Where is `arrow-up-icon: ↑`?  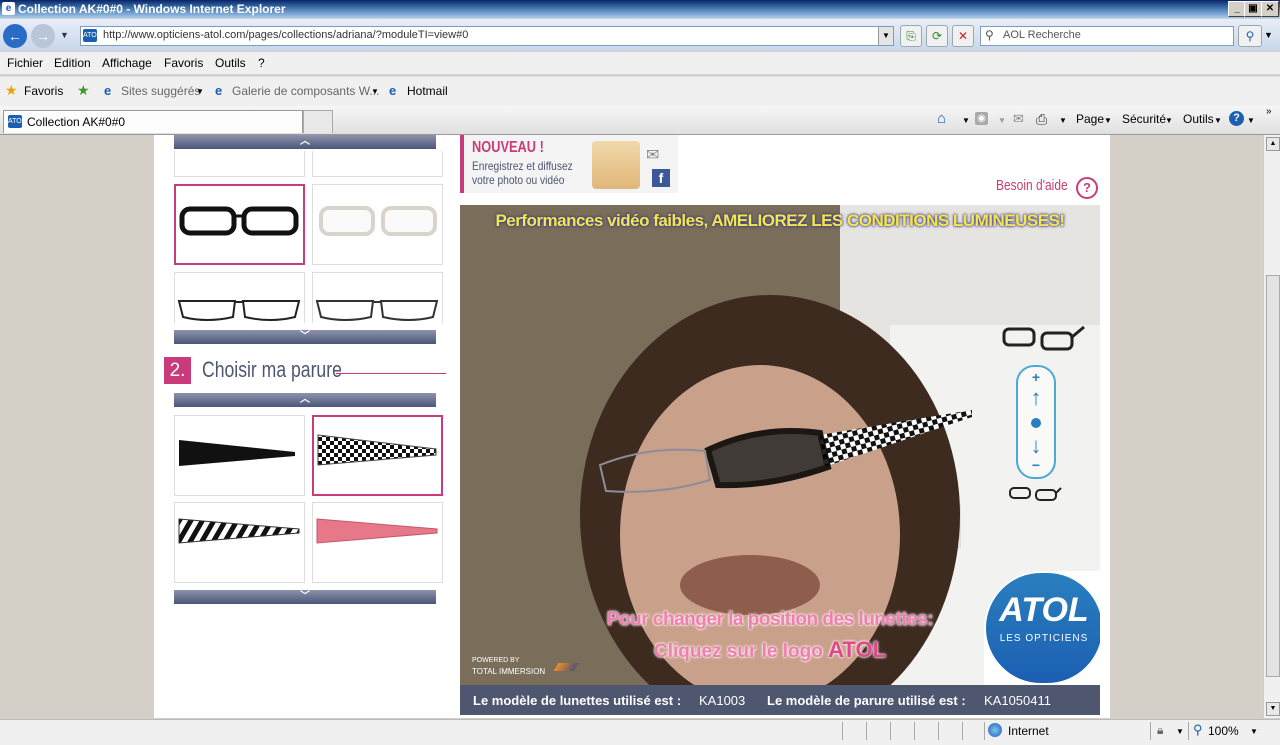
arrow-up-icon: ↑ is located at coordinates (1036, 398).